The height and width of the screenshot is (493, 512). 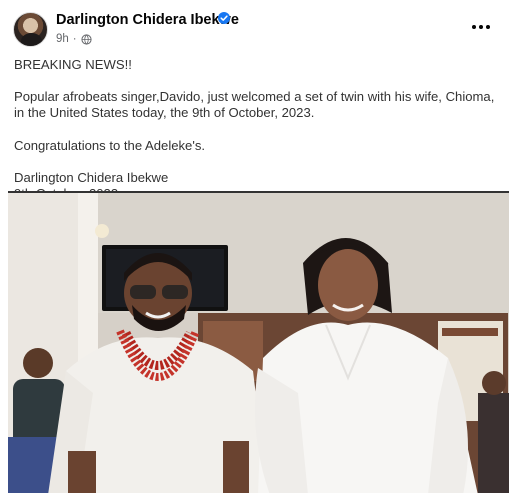 I want to click on signature-name: Darlington Chidera Ibekwe, so click(x=91, y=177).